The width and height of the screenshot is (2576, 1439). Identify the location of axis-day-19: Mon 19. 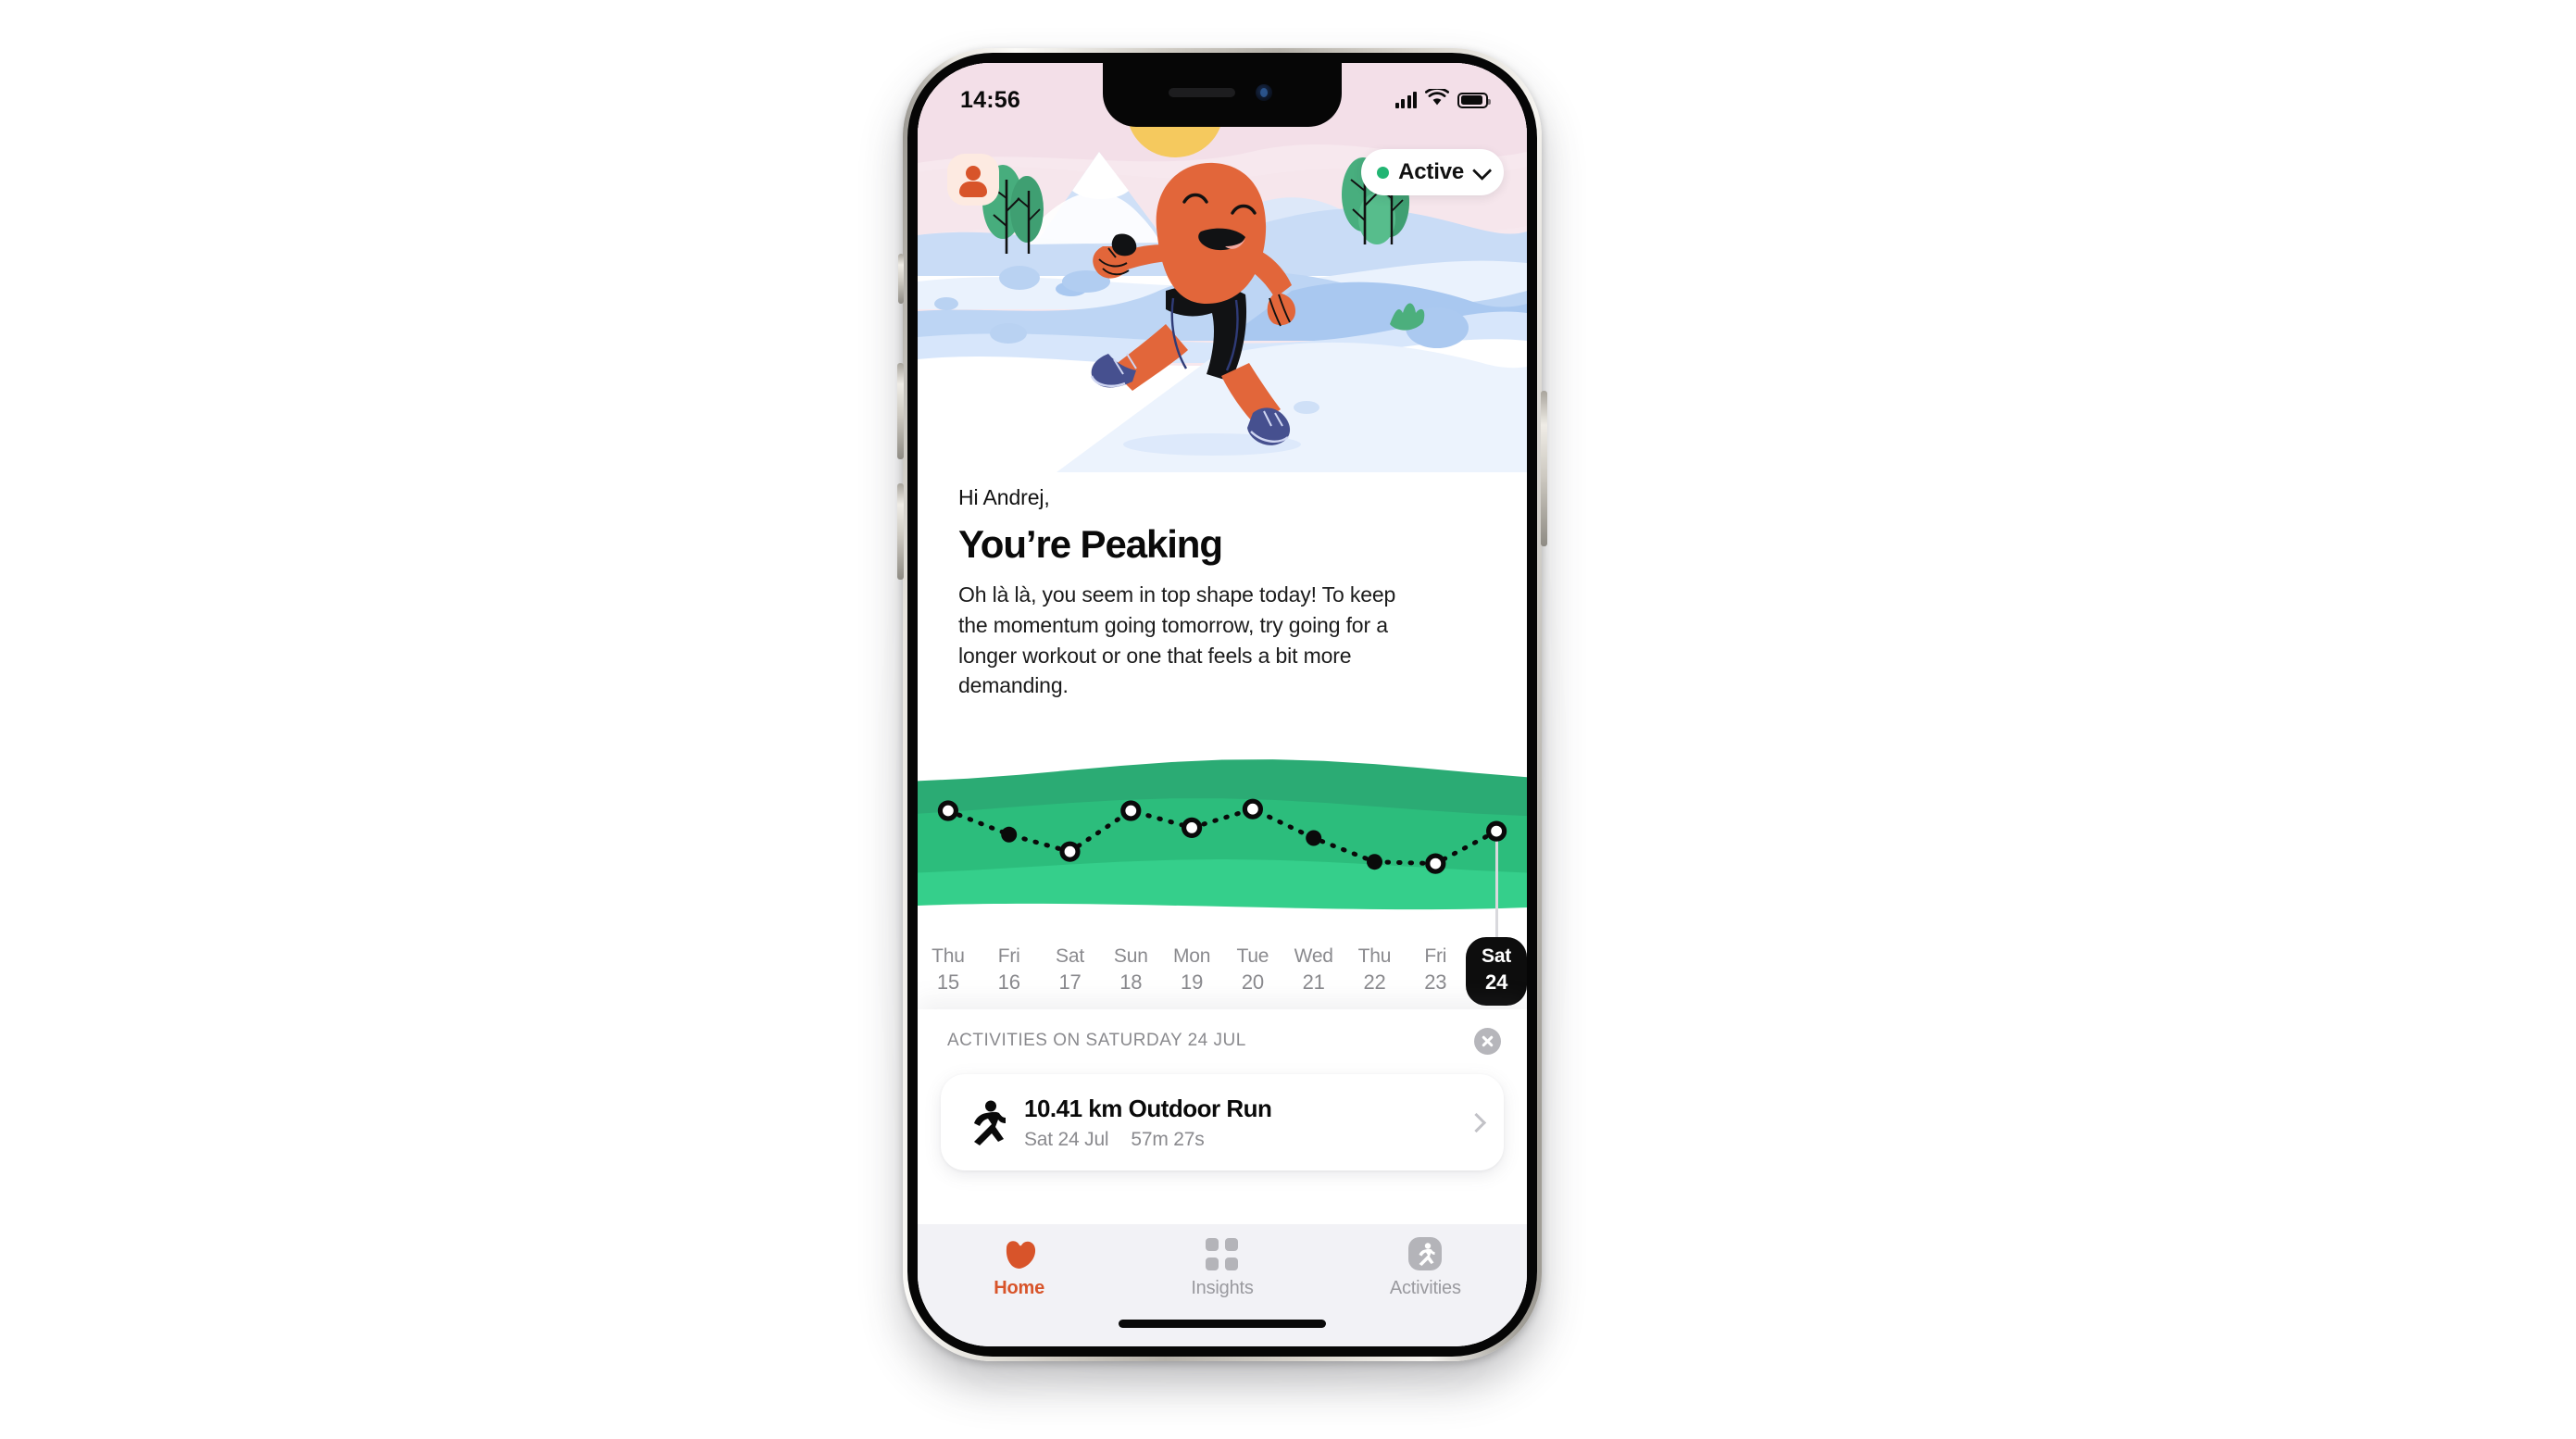
(1191, 975).